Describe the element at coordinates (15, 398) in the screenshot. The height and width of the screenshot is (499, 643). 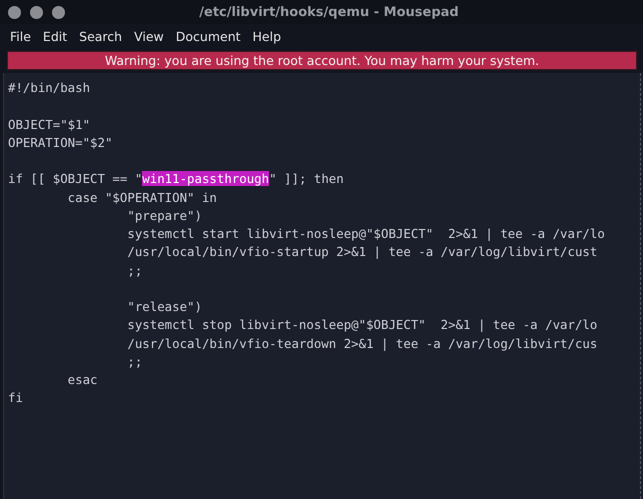
I see `code-text: fi` at that location.